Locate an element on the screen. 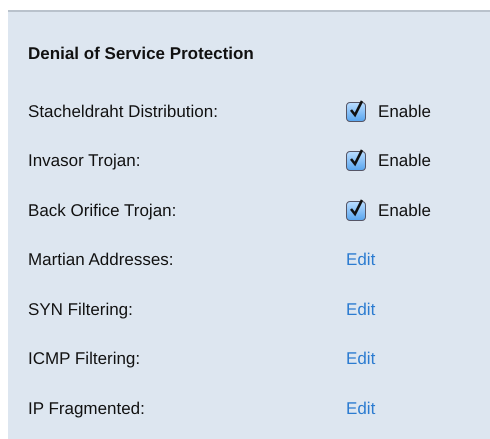 The image size is (490, 439). field-label: Martian Addresses: is located at coordinates (101, 260).